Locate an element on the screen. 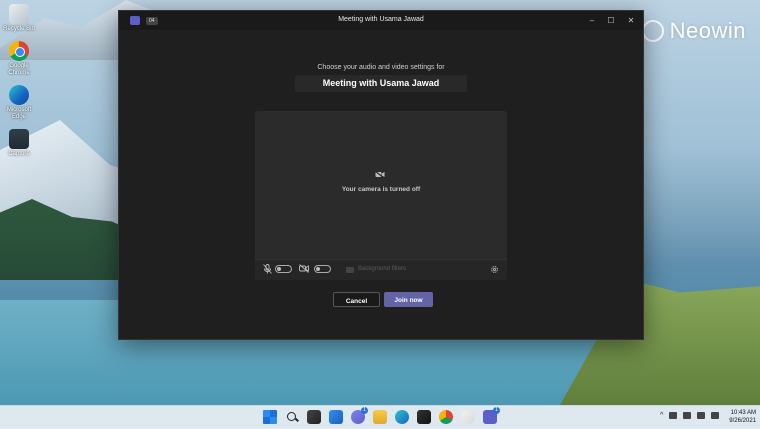 The height and width of the screenshot is (429, 760). desktop-icon-edge: Microsoft Edge is located at coordinates (19, 103).